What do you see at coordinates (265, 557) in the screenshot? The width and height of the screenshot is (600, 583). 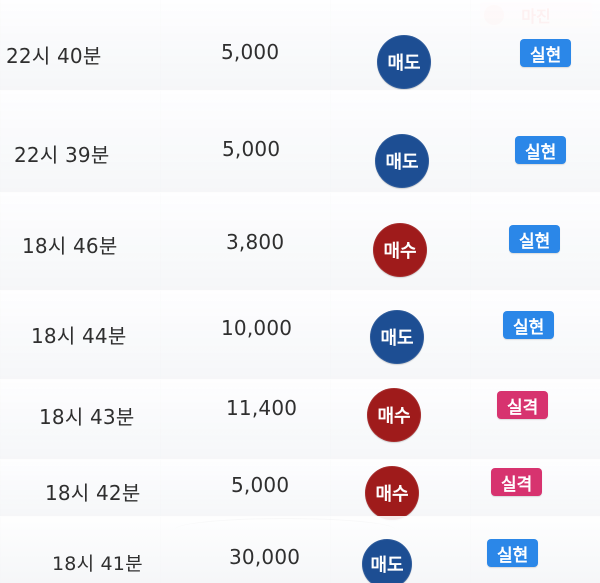 I see `trade-amount: 30,000` at bounding box center [265, 557].